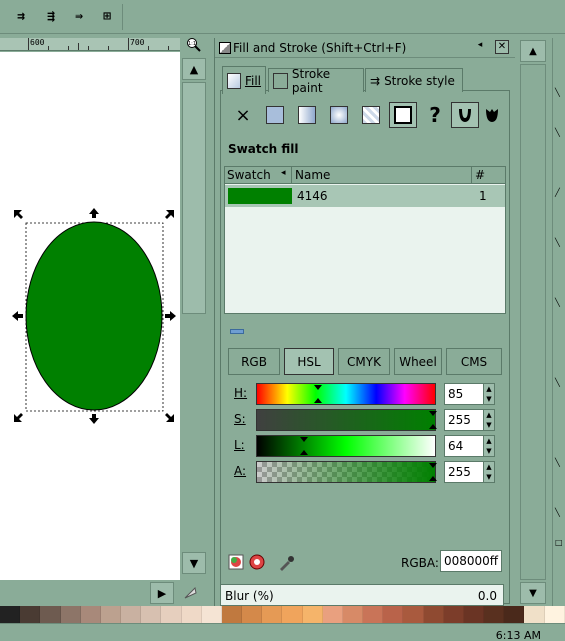  I want to click on out-of-gamut-icon, so click(257, 562).